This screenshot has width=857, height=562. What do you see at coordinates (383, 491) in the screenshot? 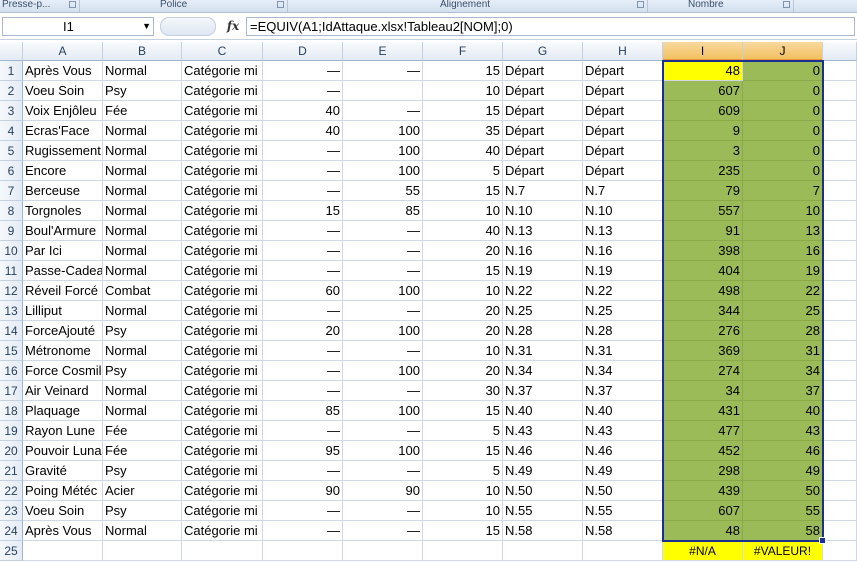
I see `cell-e: 90` at bounding box center [383, 491].